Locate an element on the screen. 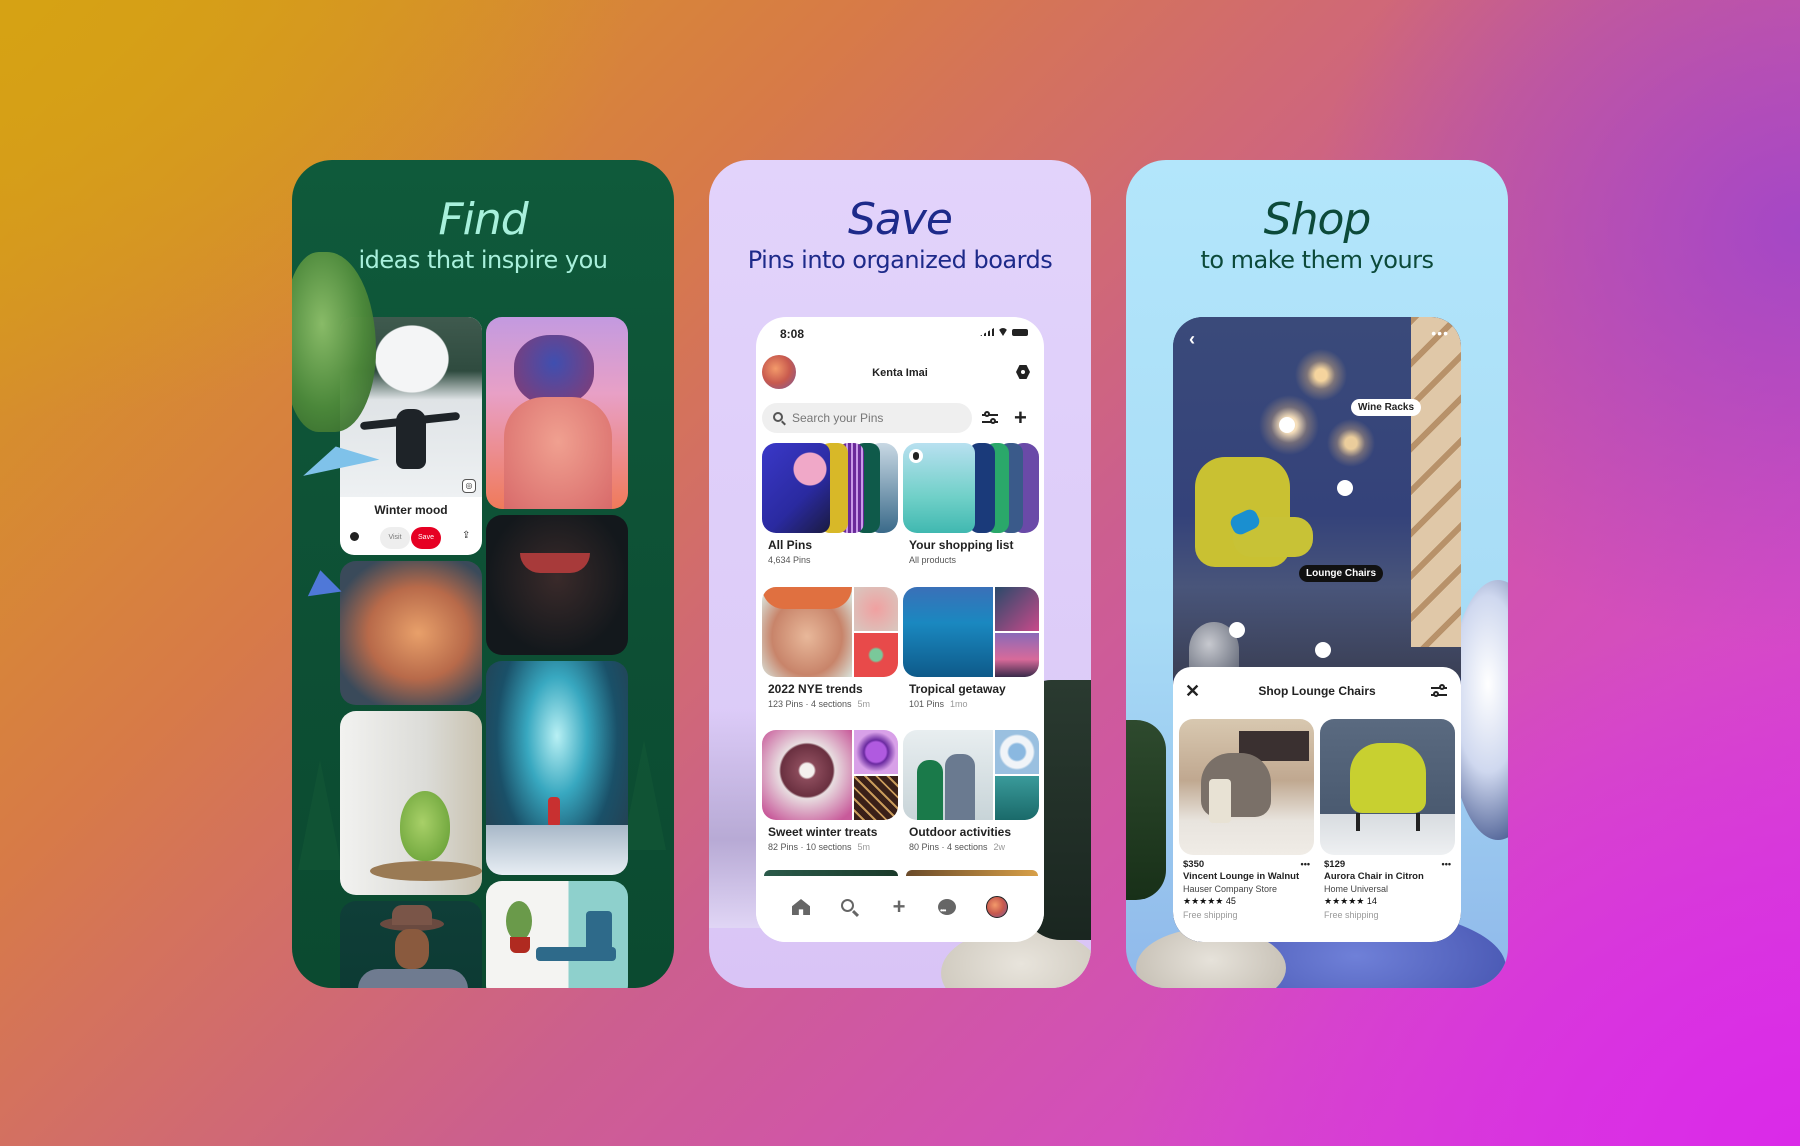 The image size is (1800, 1146). scarf-shape is located at coordinates (554, 370).